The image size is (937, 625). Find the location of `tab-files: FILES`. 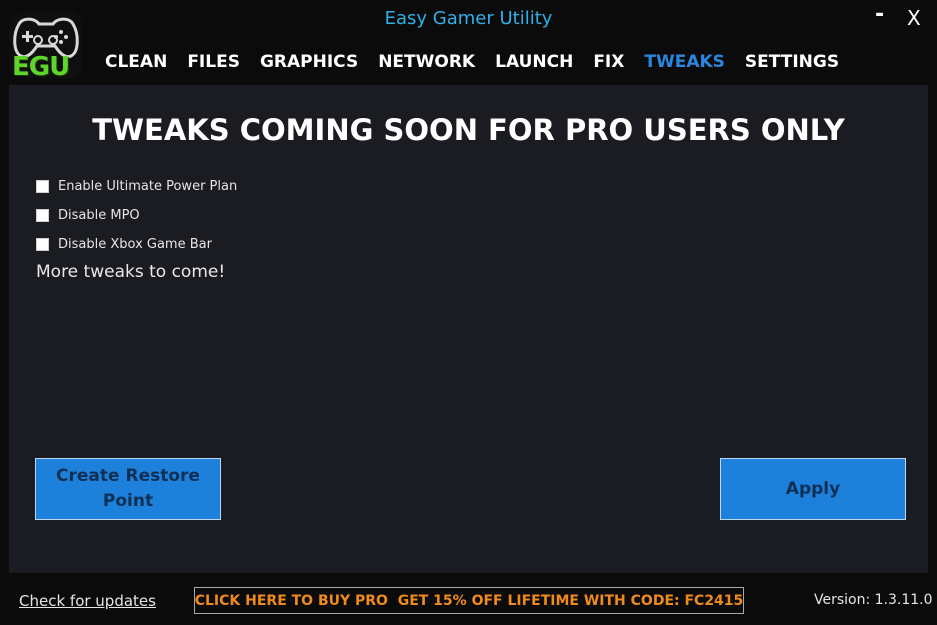

tab-files: FILES is located at coordinates (213, 62).